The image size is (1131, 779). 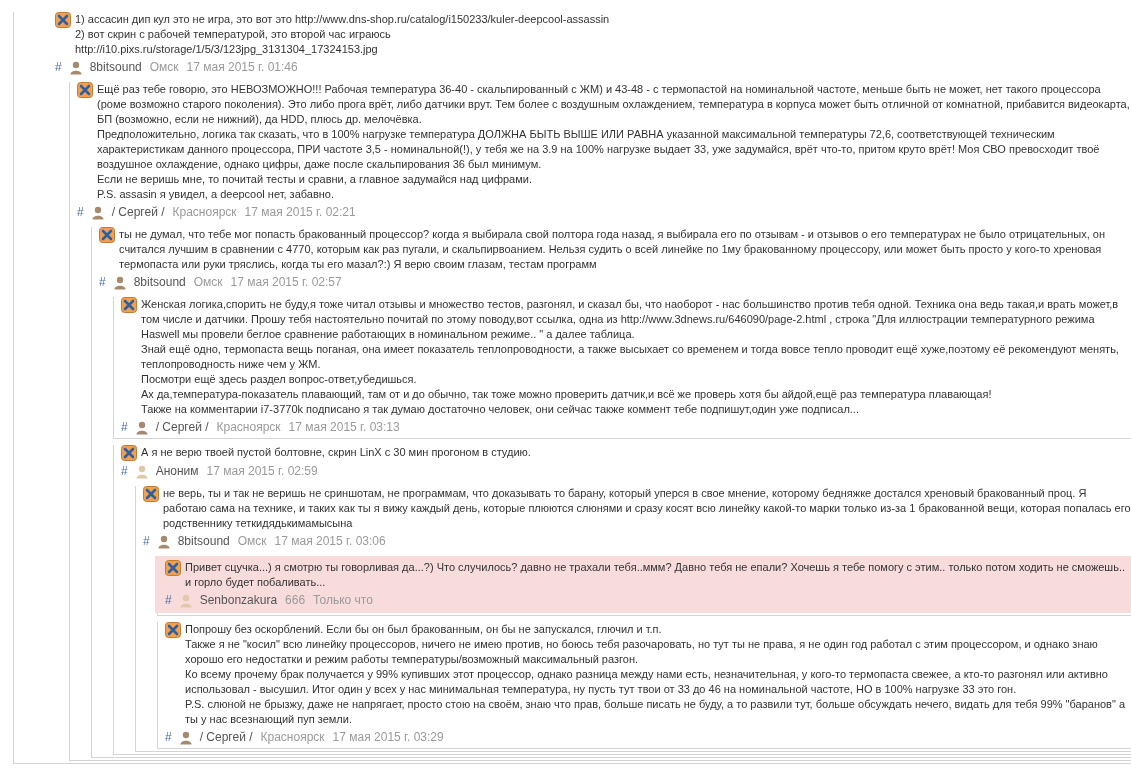 I want to click on comment-date: Только что, so click(x=343, y=600).